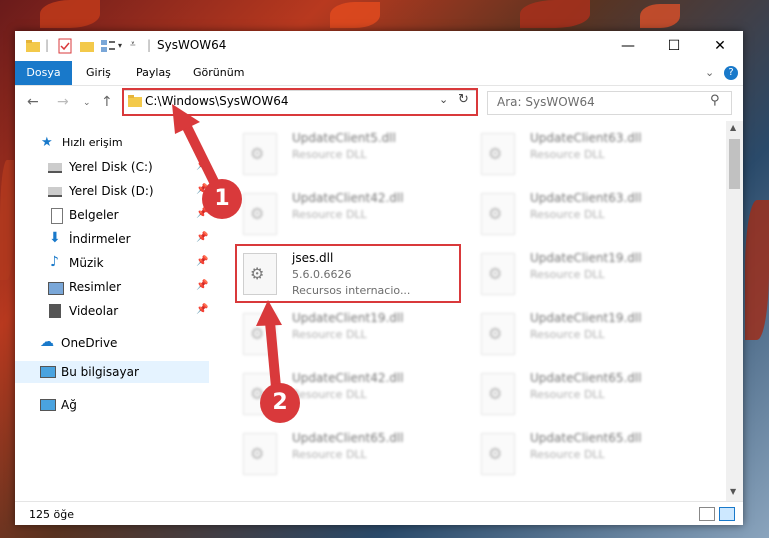 This screenshot has height=538, width=769. I want to click on step-1-badge: 1, so click(222, 199).